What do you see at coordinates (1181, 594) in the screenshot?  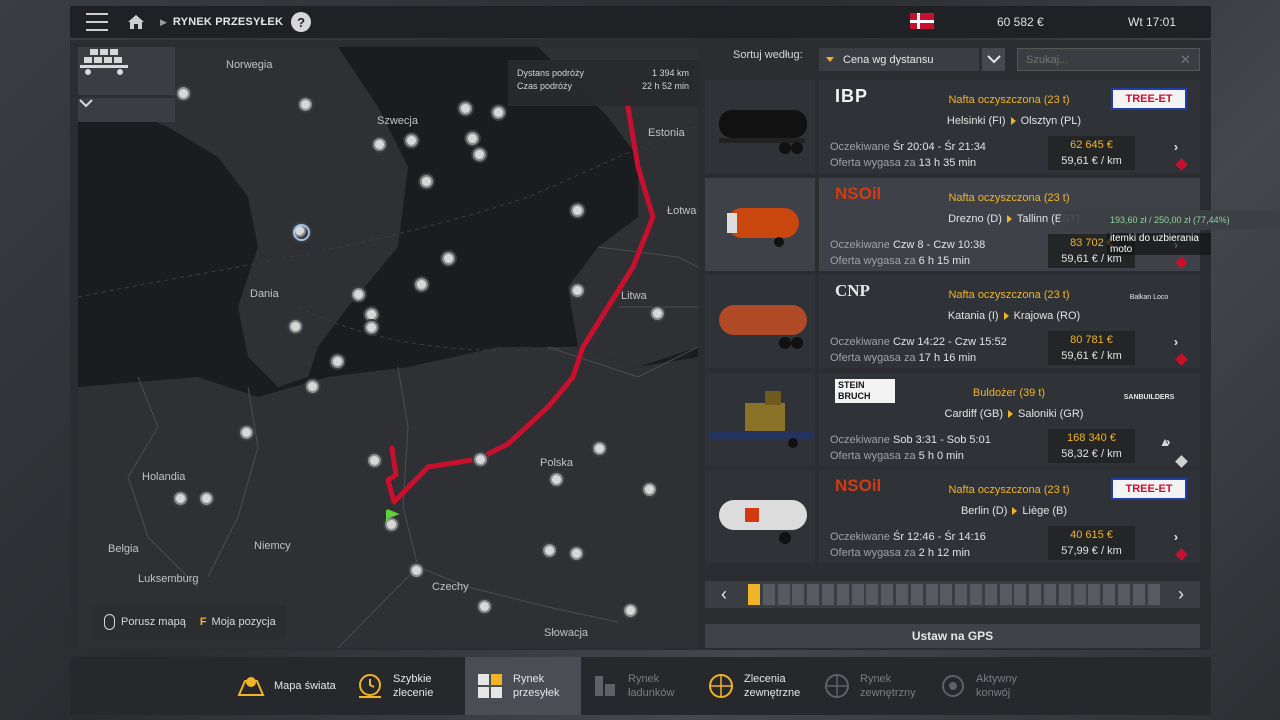 I see `next-page-button: ›` at bounding box center [1181, 594].